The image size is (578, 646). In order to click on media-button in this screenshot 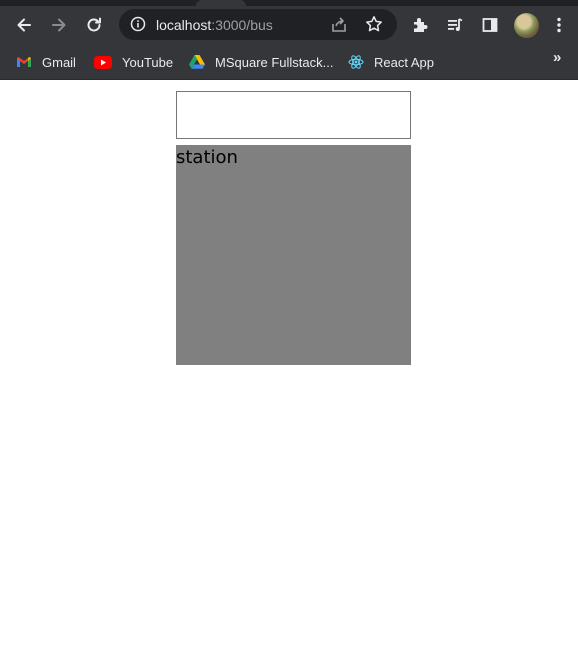, I will do `click(455, 25)`.